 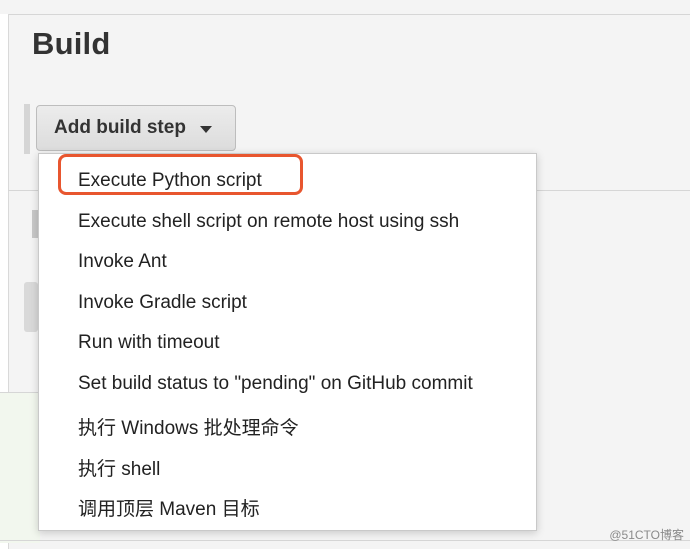 What do you see at coordinates (345, 540) in the screenshot?
I see `bottom-divider` at bounding box center [345, 540].